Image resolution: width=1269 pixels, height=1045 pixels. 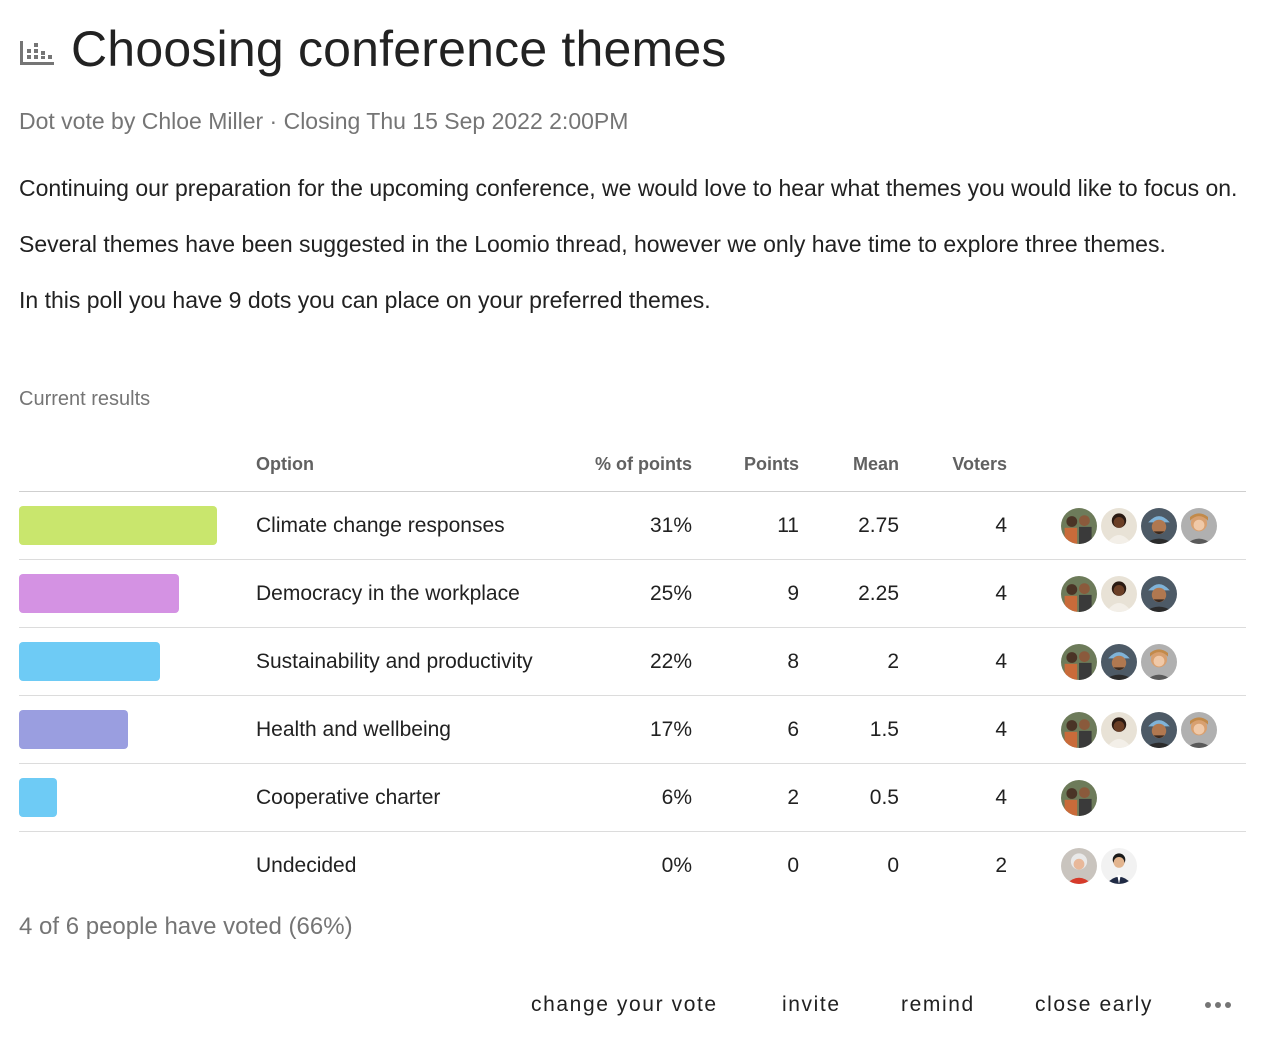 I want to click on poll-header: Choosing conference themes, so click(x=373, y=49).